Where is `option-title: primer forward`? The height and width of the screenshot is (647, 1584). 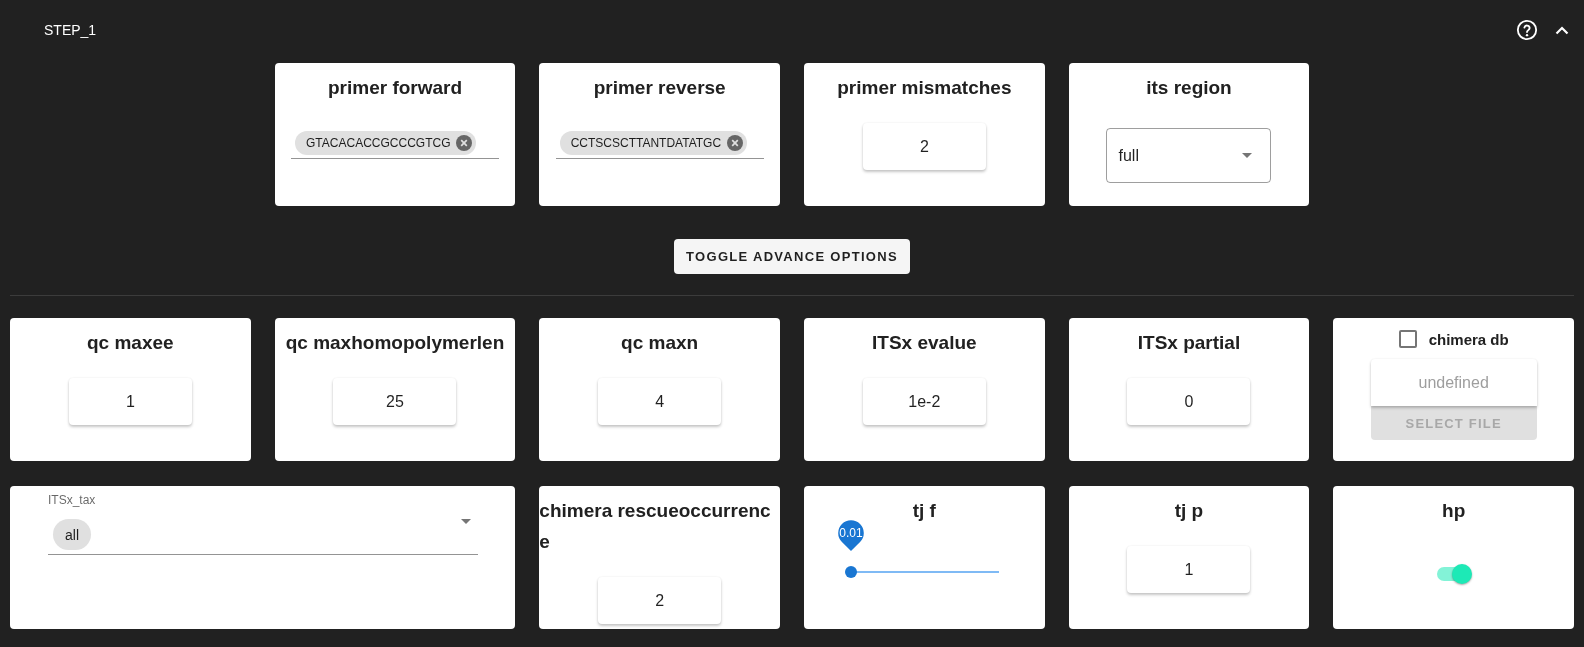
option-title: primer forward is located at coordinates (395, 88).